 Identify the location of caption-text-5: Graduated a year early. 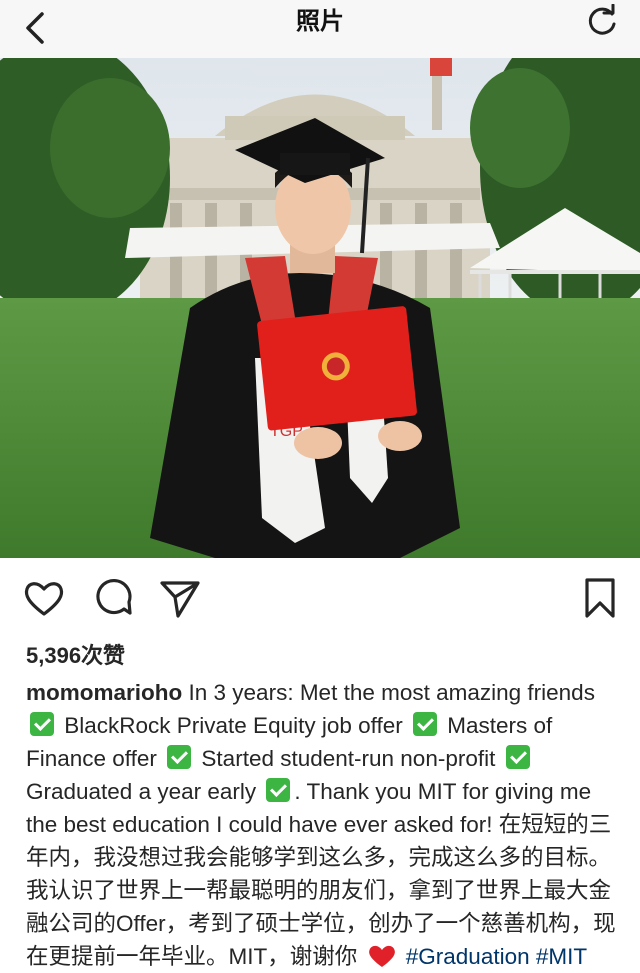
(144, 791).